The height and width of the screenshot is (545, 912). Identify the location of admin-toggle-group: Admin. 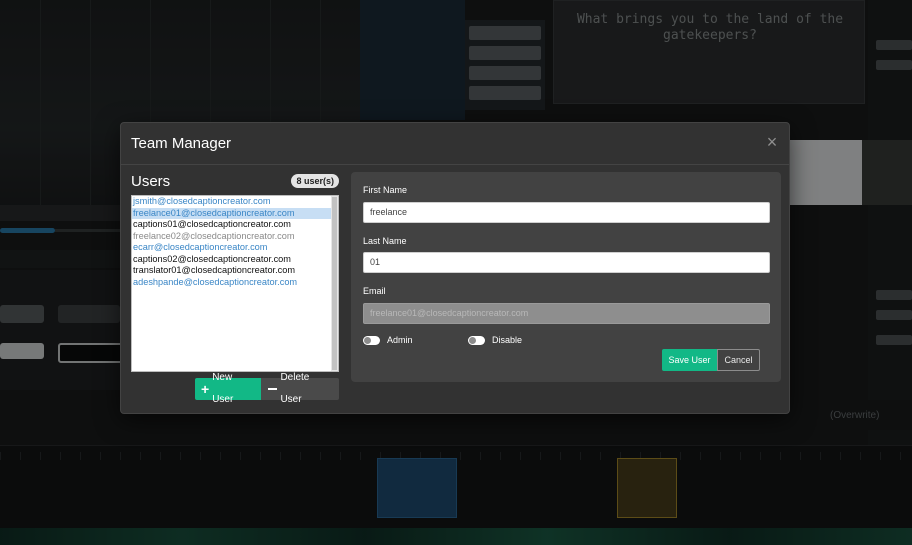
(388, 340).